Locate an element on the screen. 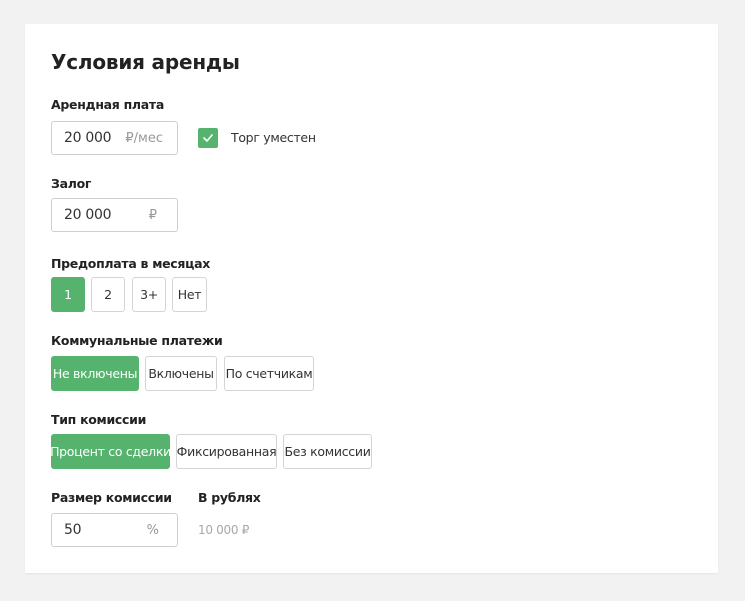 The height and width of the screenshot is (601, 745). prepayment-option-2: 2 is located at coordinates (108, 294).